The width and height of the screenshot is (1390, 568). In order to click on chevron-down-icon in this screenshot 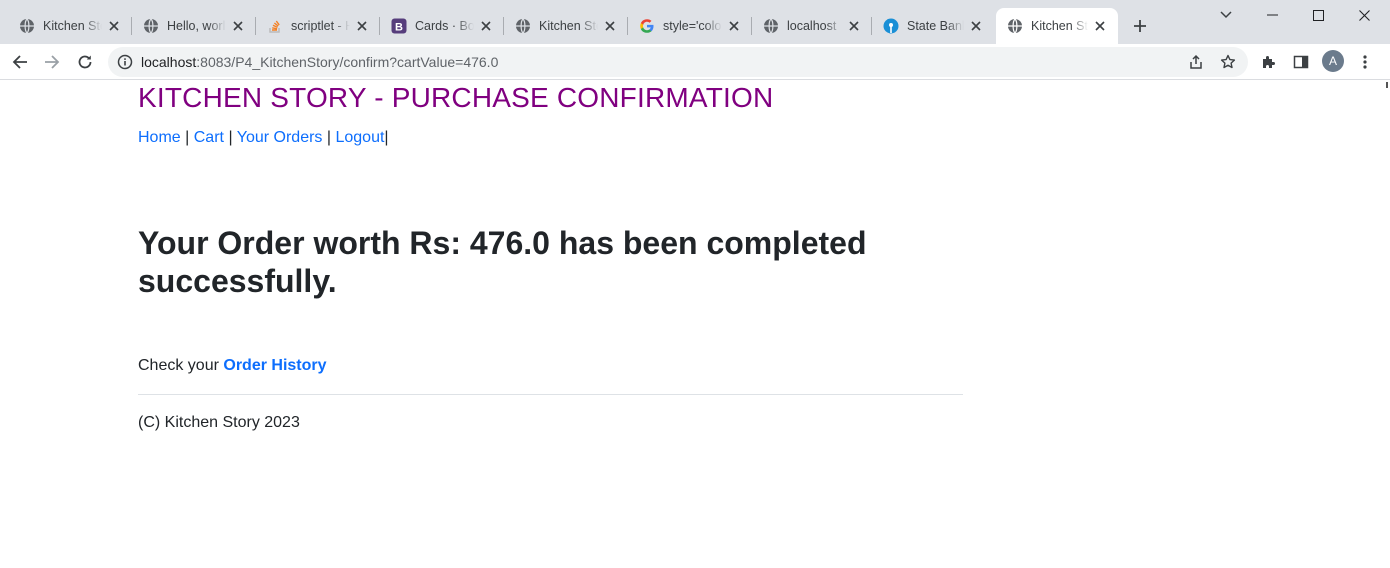, I will do `click(1226, 15)`.